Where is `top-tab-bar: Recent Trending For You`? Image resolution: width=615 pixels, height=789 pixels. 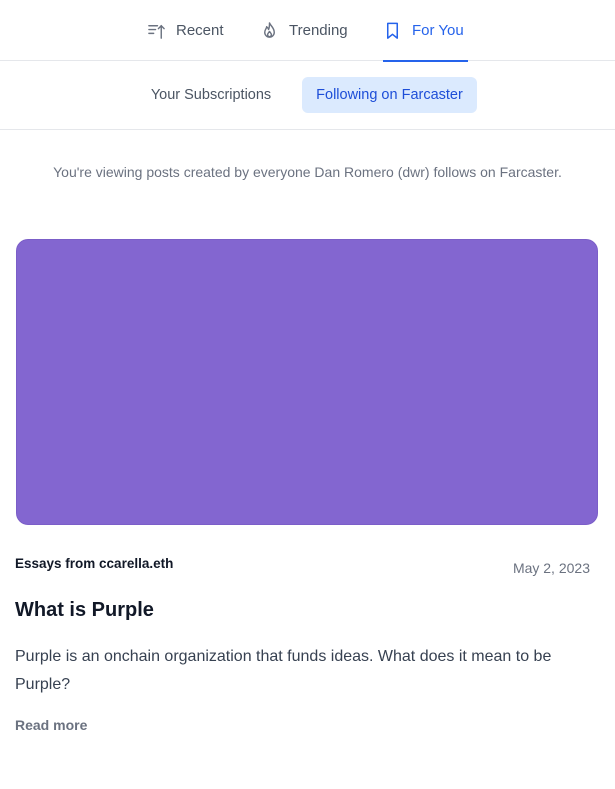 top-tab-bar: Recent Trending For You is located at coordinates (307, 31).